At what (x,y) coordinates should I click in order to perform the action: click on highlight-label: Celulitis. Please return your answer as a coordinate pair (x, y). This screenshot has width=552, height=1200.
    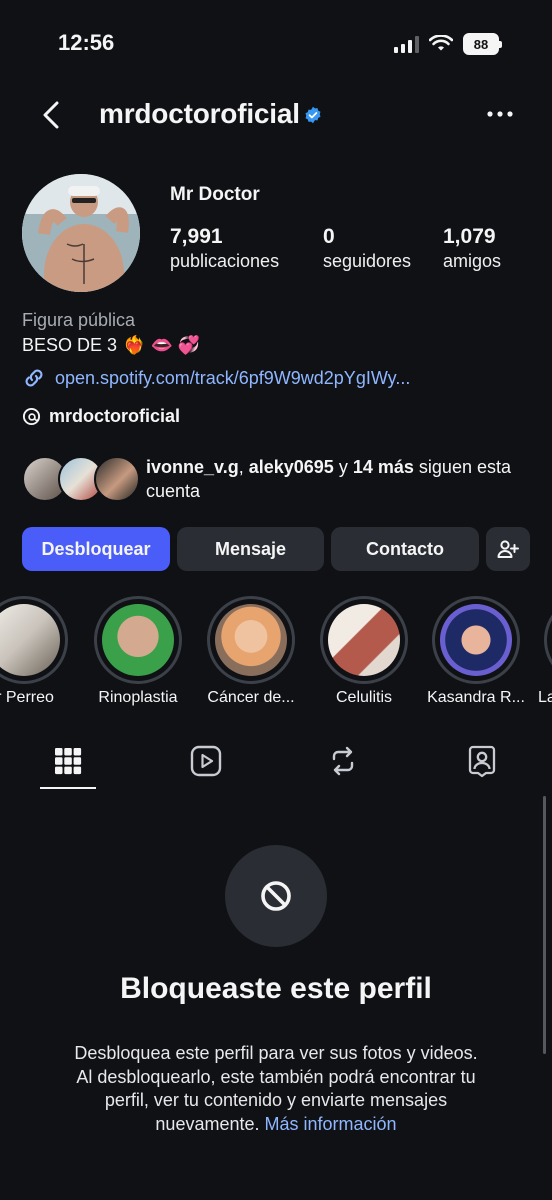
    Looking at the image, I should click on (364, 698).